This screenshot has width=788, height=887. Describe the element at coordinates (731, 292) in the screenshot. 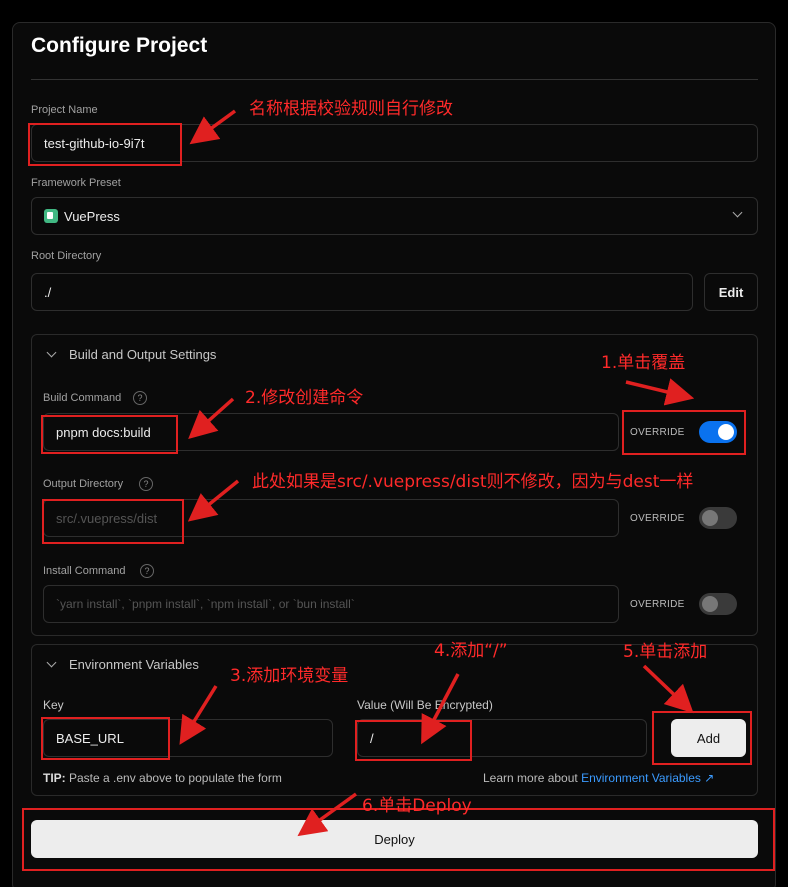

I see `edit-root-directory-button: Edit` at that location.